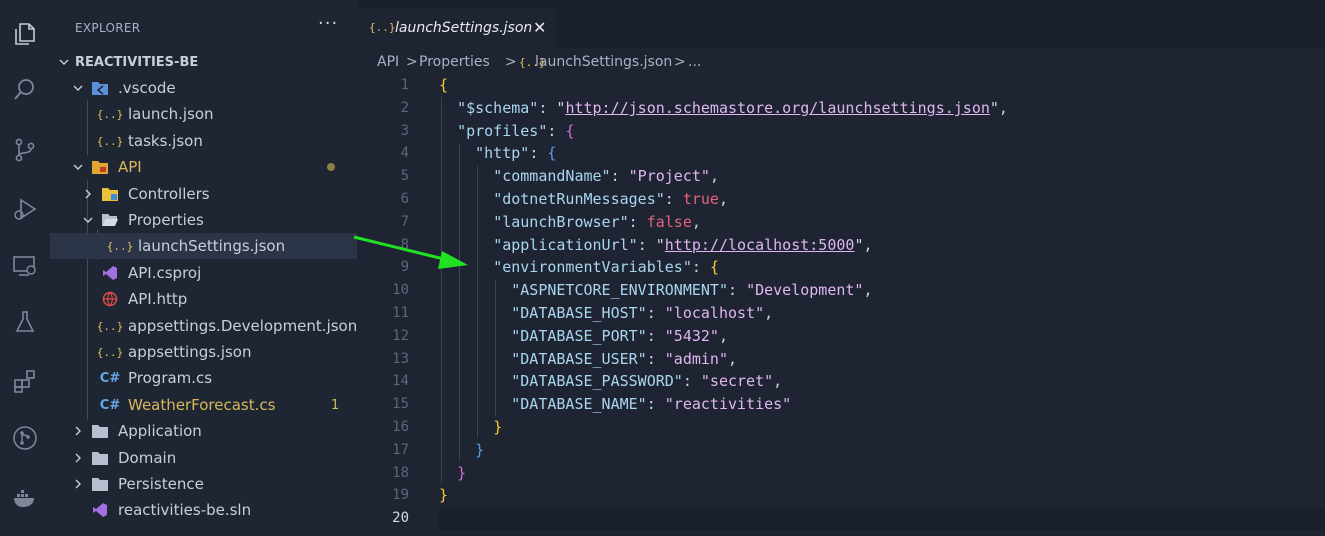  I want to click on remote-explorer-icon, so click(25, 266).